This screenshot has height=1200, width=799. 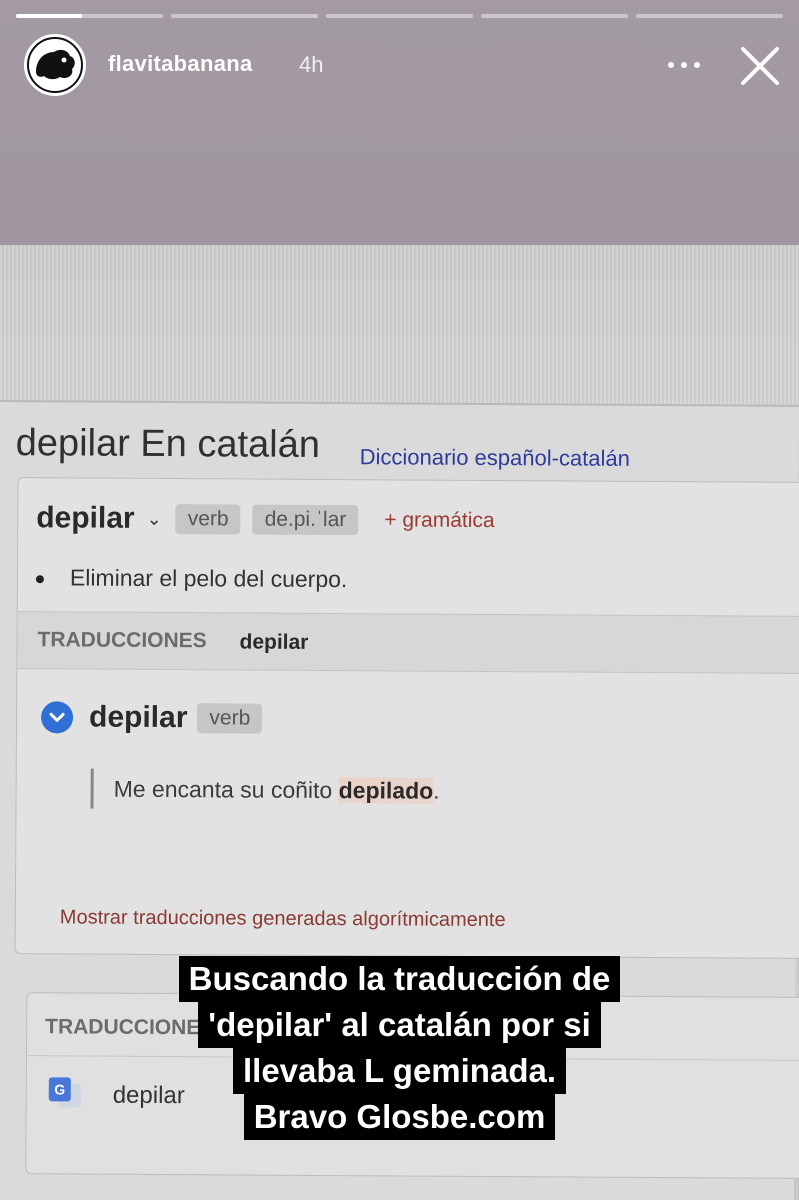 I want to click on translation-pos-tag: verb, so click(x=230, y=718).